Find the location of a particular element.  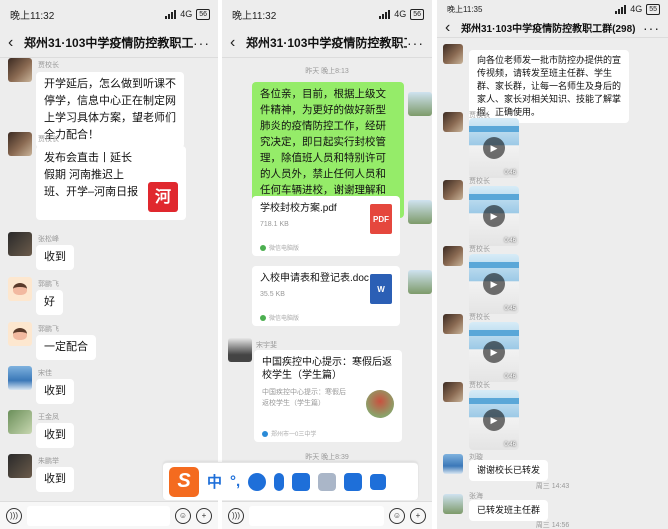

sender-name: 宋佳 is located at coordinates (45, 373).